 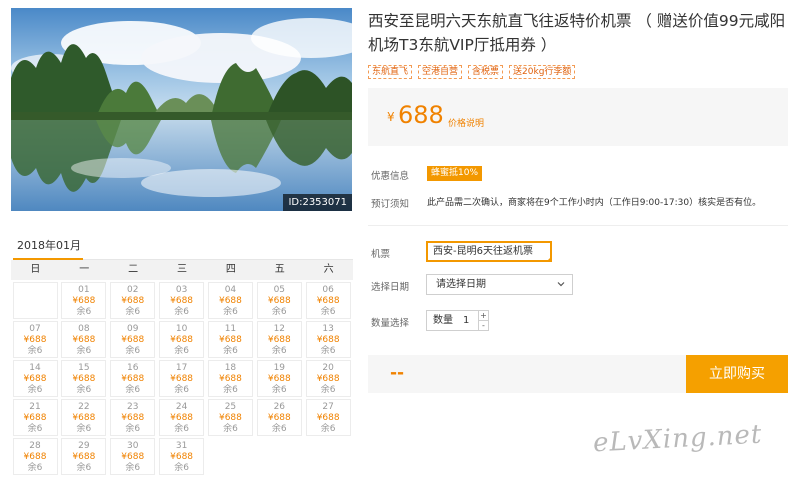 What do you see at coordinates (443, 320) in the screenshot?
I see `quantity-inner-label: 数量` at bounding box center [443, 320].